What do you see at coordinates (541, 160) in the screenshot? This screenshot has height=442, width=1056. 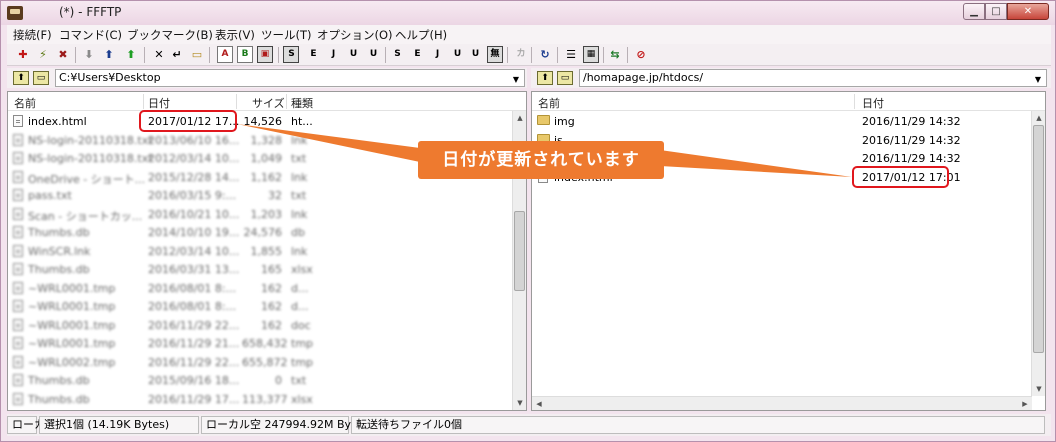 I see `callout-label: 日付が更新されています` at bounding box center [541, 160].